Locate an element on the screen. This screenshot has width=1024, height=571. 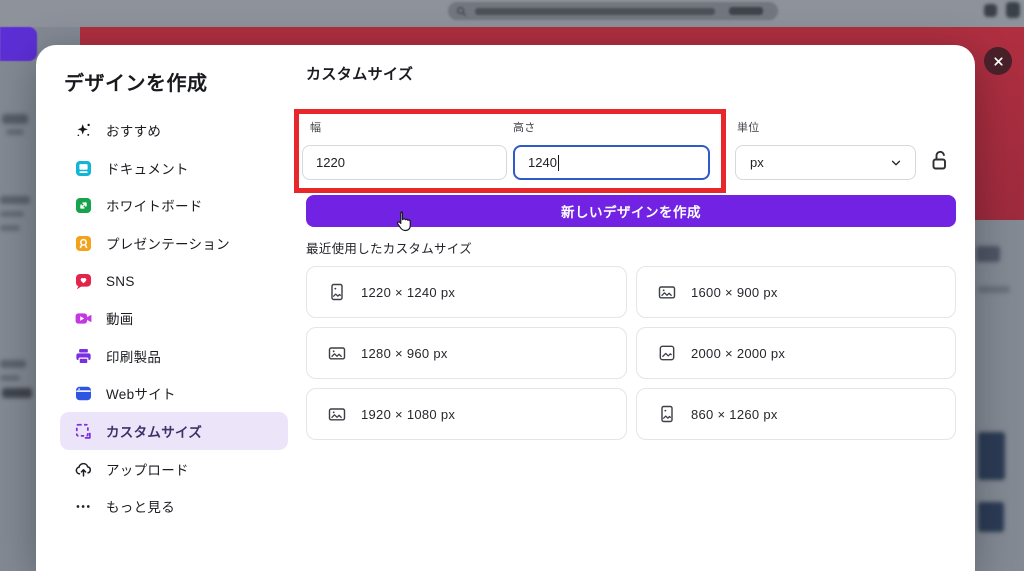
presentation-icon is located at coordinates (83, 243).